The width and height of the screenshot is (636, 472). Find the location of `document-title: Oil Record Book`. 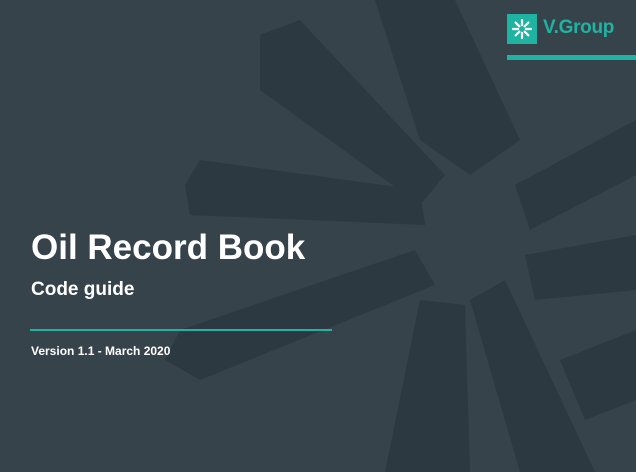

document-title: Oil Record Book is located at coordinates (168, 247).